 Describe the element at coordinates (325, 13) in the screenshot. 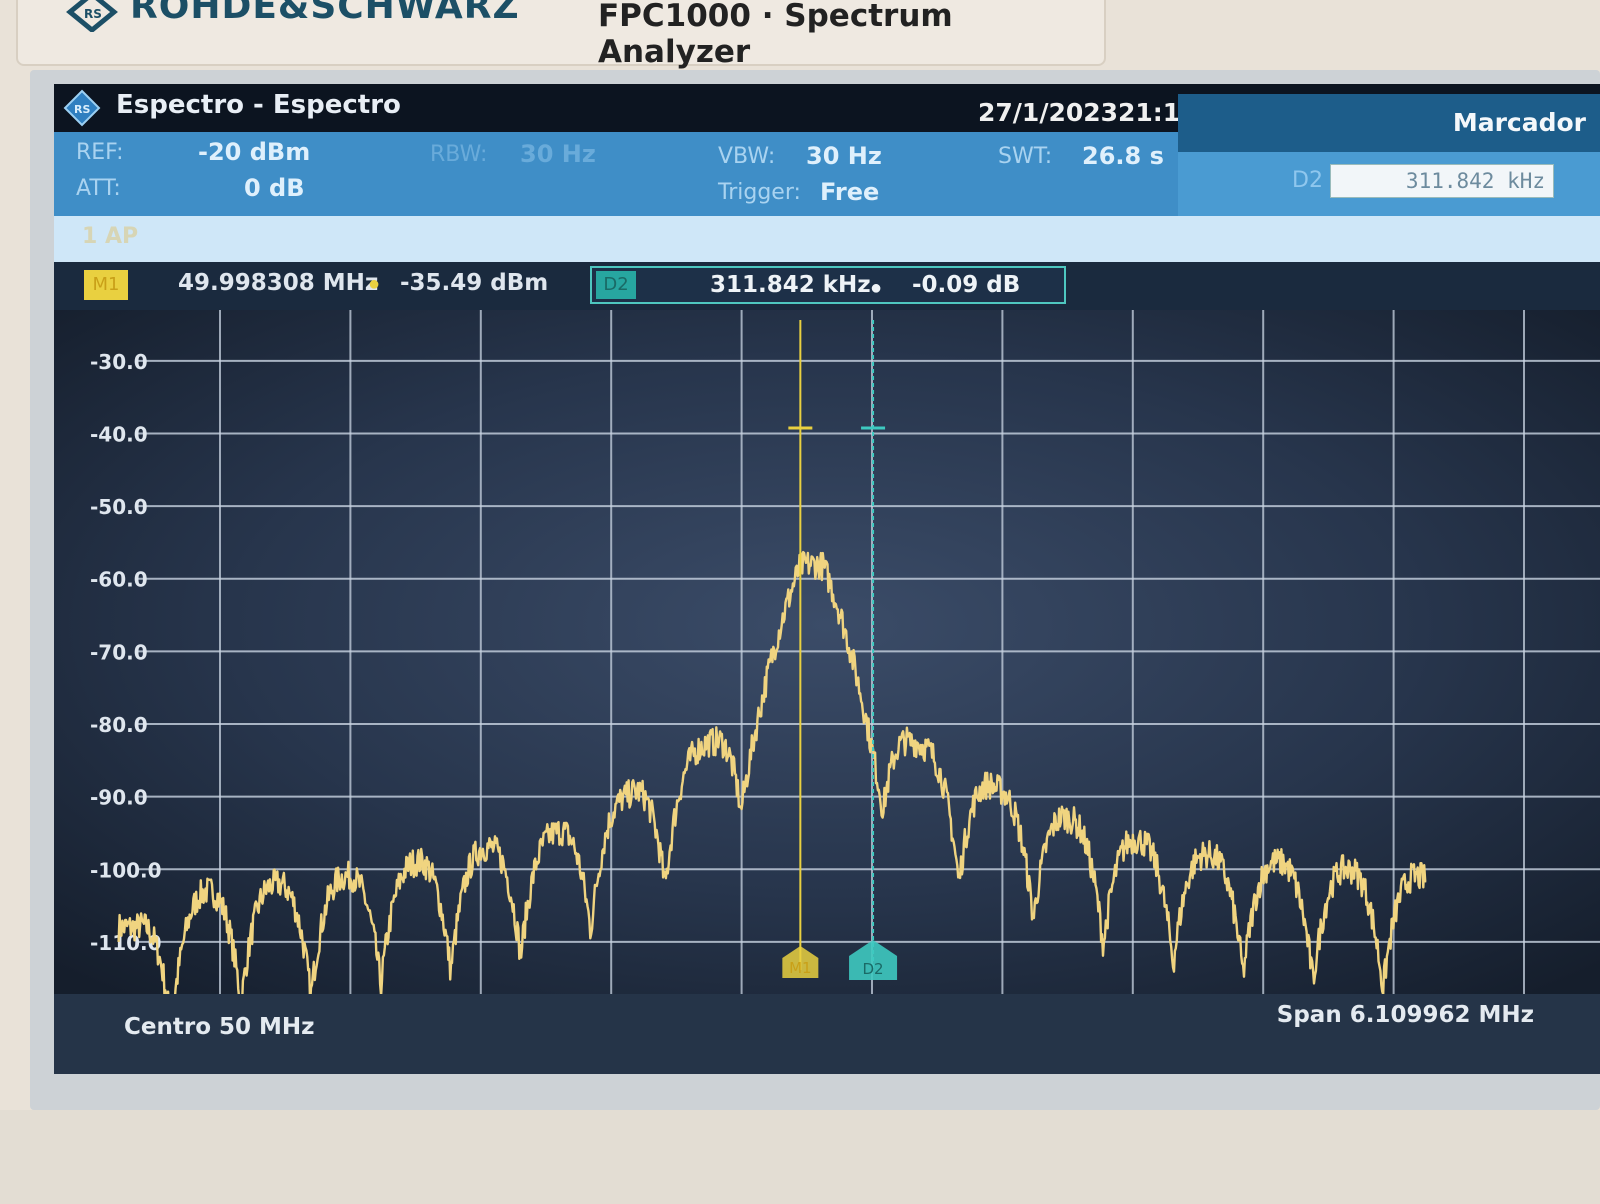

I see `brand-name: ROHDE&SCHWARZ` at that location.